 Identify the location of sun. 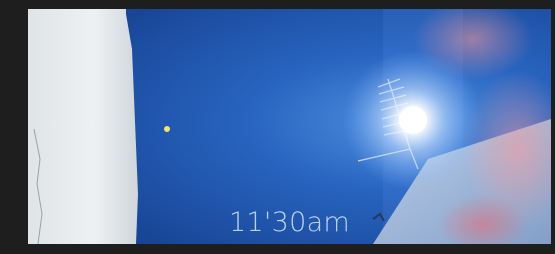
(413, 120).